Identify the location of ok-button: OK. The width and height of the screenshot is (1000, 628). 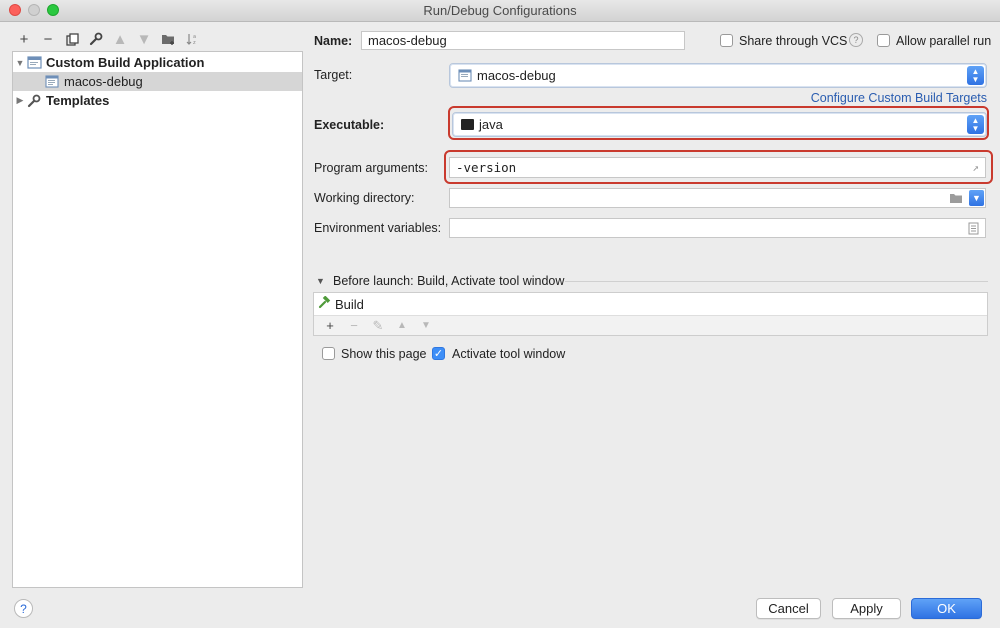
(946, 608).